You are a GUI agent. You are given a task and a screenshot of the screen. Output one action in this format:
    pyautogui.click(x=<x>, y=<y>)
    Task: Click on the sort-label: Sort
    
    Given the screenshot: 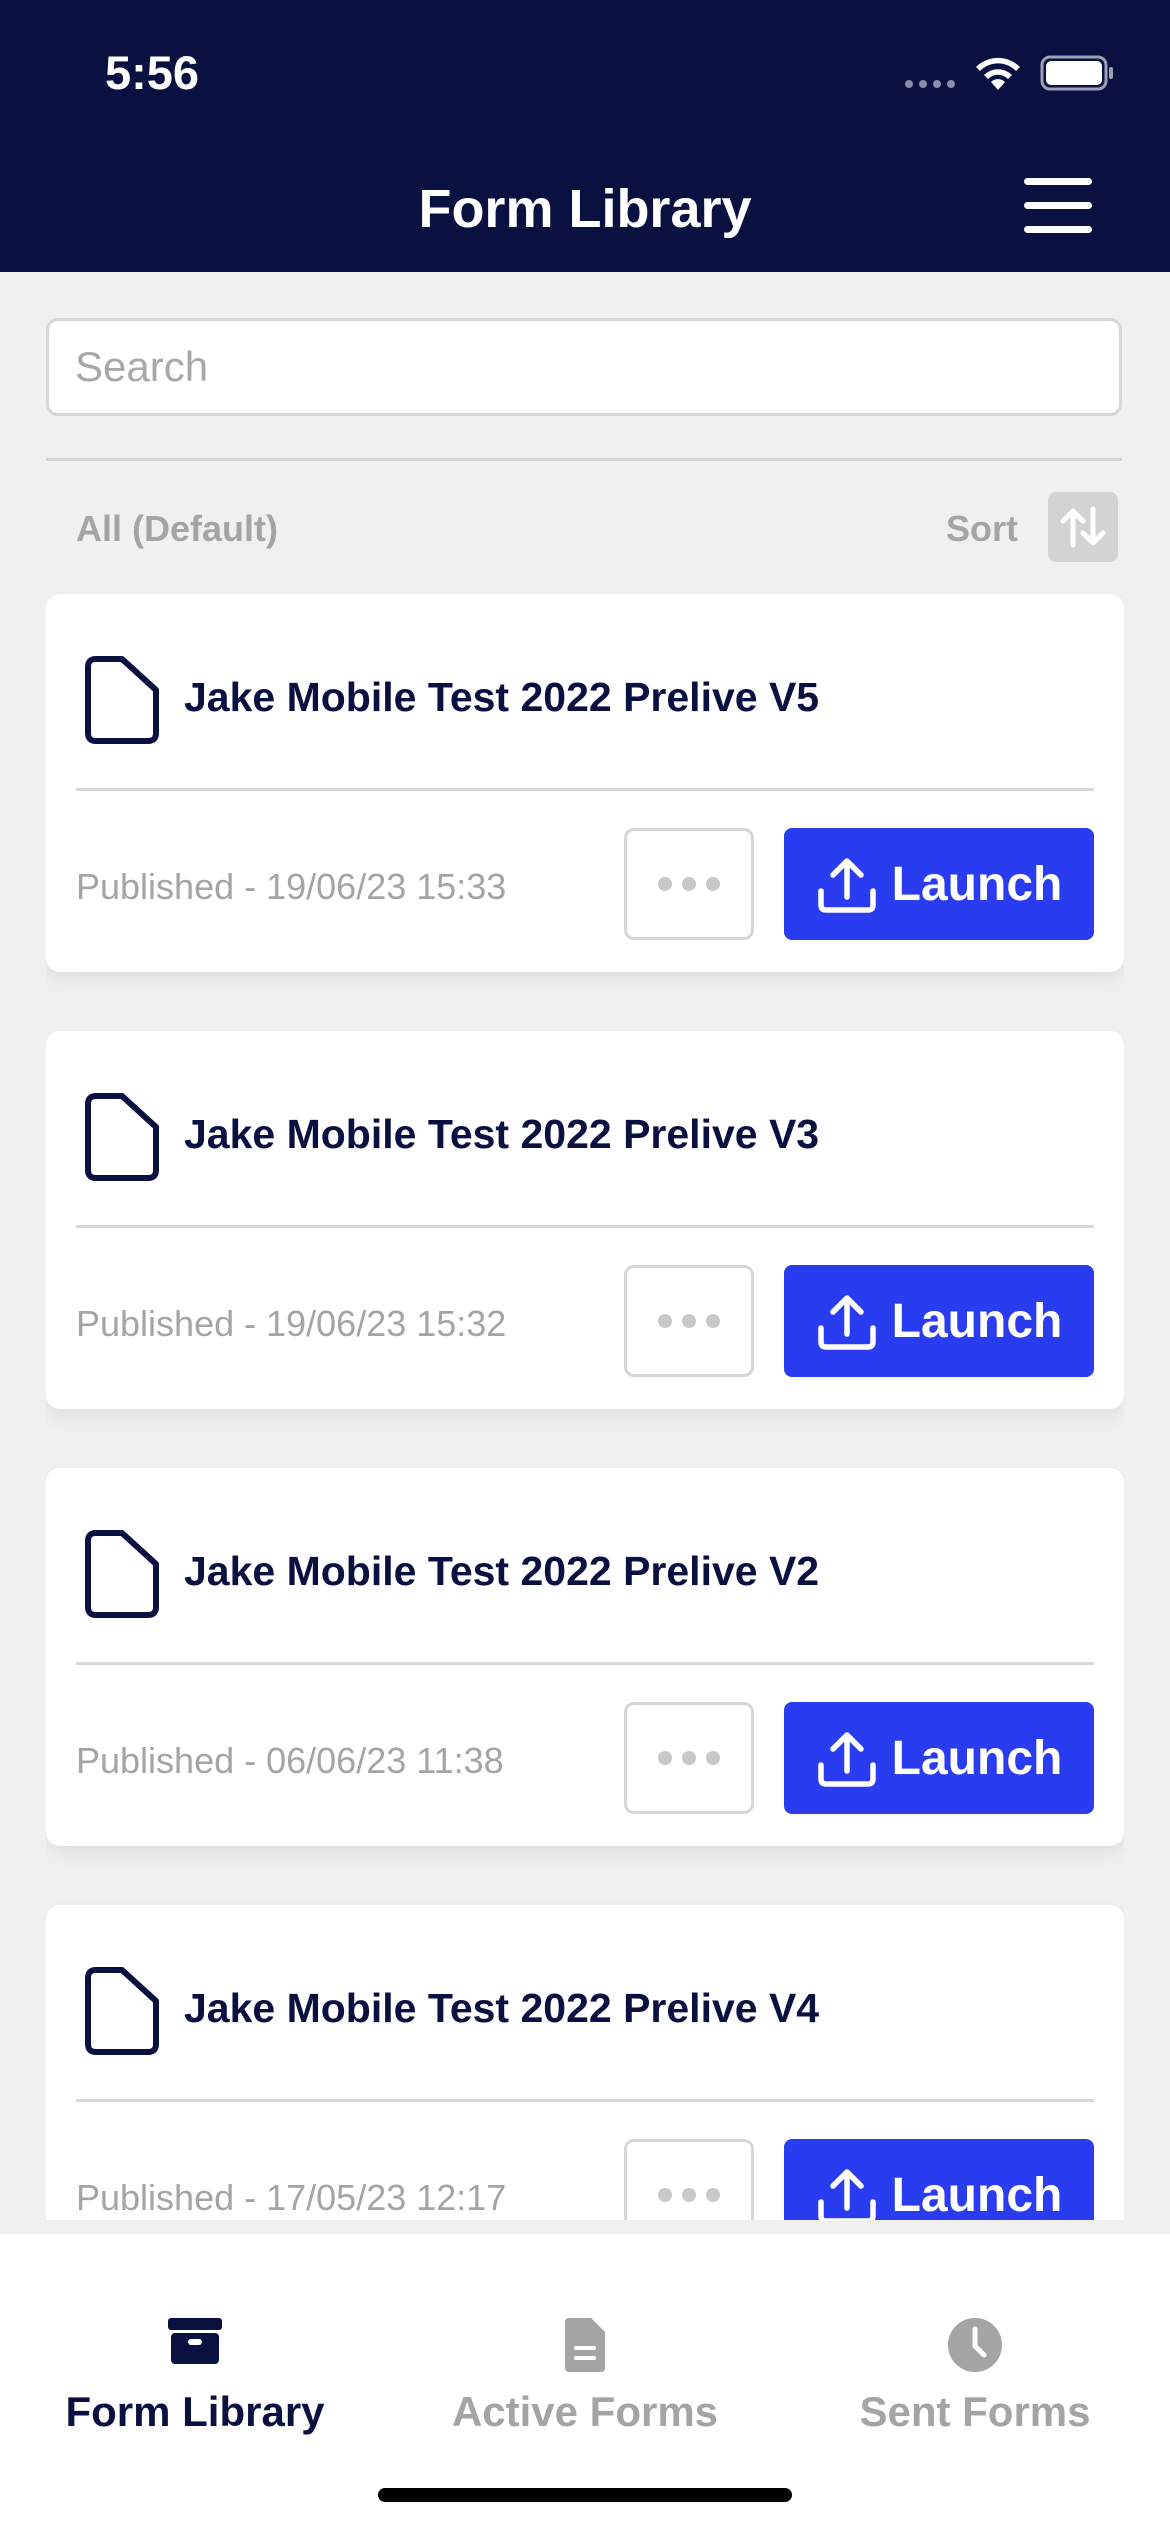 What is the action you would take?
    pyautogui.click(x=982, y=528)
    